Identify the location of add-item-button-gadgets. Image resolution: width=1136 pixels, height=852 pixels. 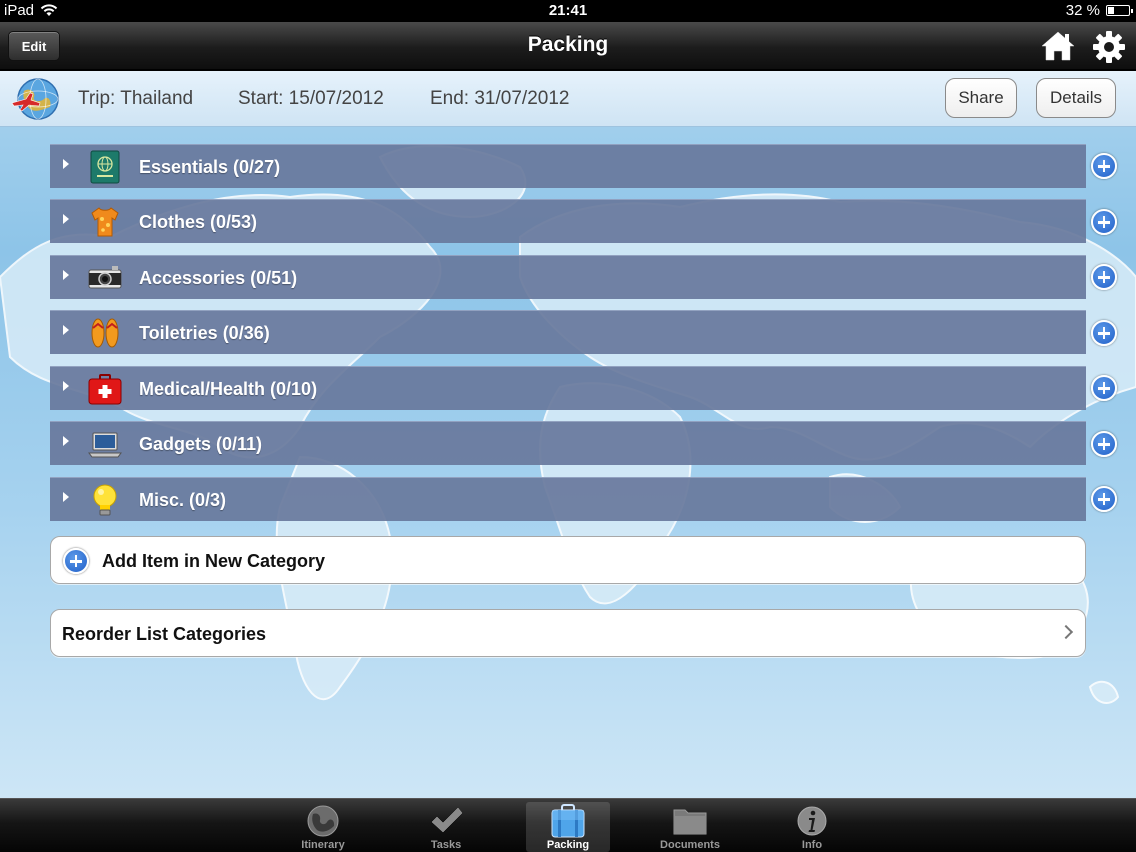
(1104, 444).